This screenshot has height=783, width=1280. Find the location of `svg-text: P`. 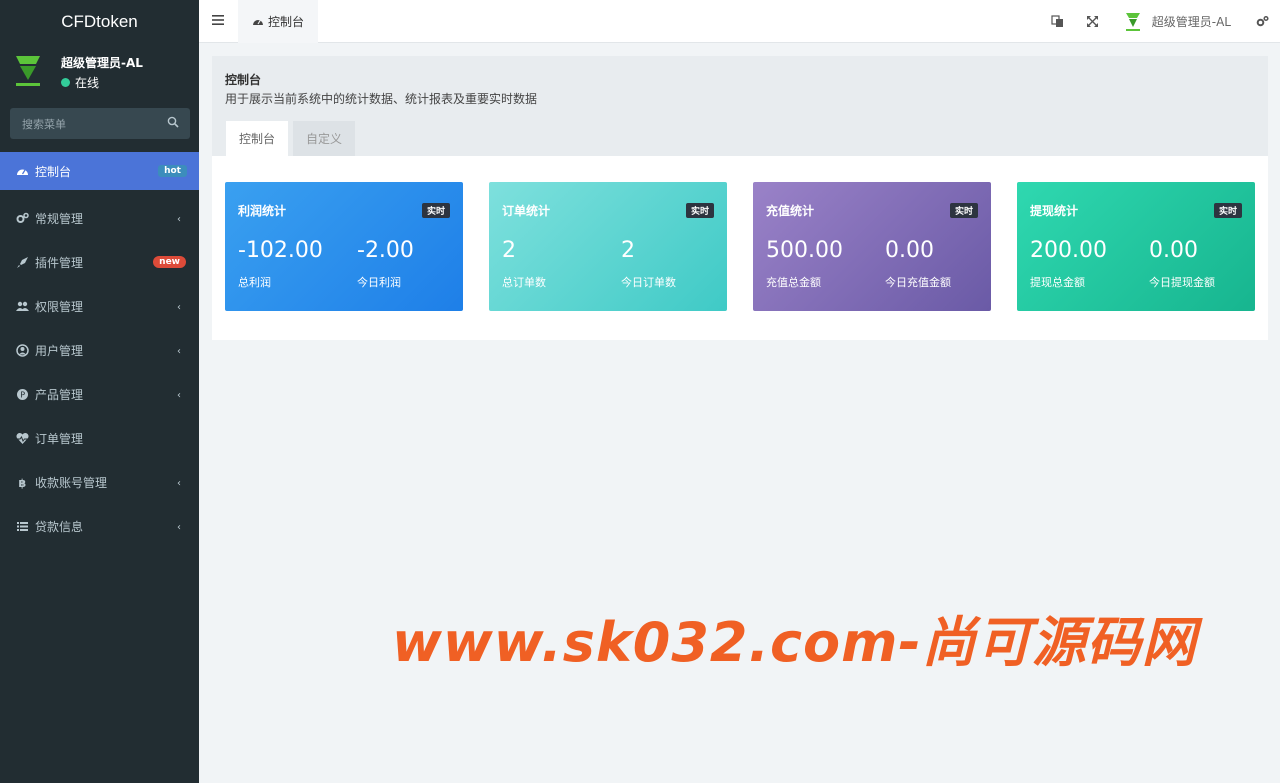

svg-text: P is located at coordinates (22, 394).